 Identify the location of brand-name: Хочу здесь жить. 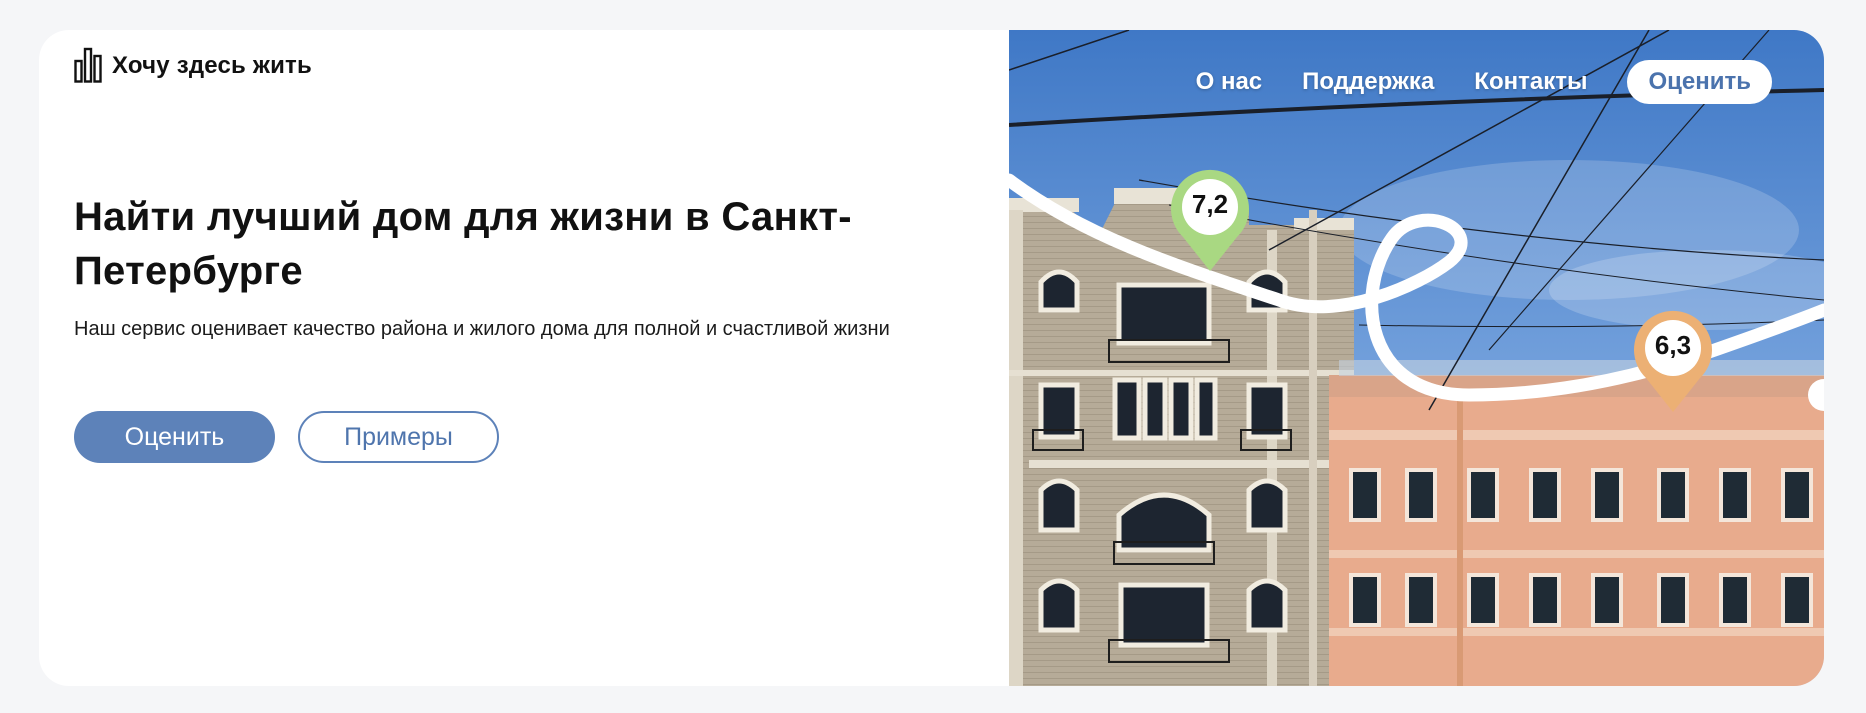
(212, 65).